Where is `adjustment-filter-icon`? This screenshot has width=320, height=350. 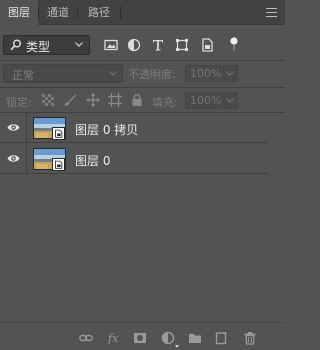
adjustment-filter-icon is located at coordinates (134, 45).